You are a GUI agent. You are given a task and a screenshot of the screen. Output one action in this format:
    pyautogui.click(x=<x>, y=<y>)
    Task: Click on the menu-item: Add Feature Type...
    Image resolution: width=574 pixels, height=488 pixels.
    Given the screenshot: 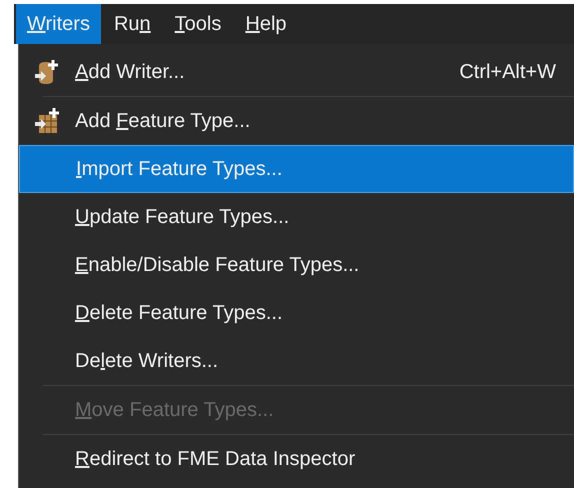 What is the action you would take?
    pyautogui.click(x=296, y=121)
    